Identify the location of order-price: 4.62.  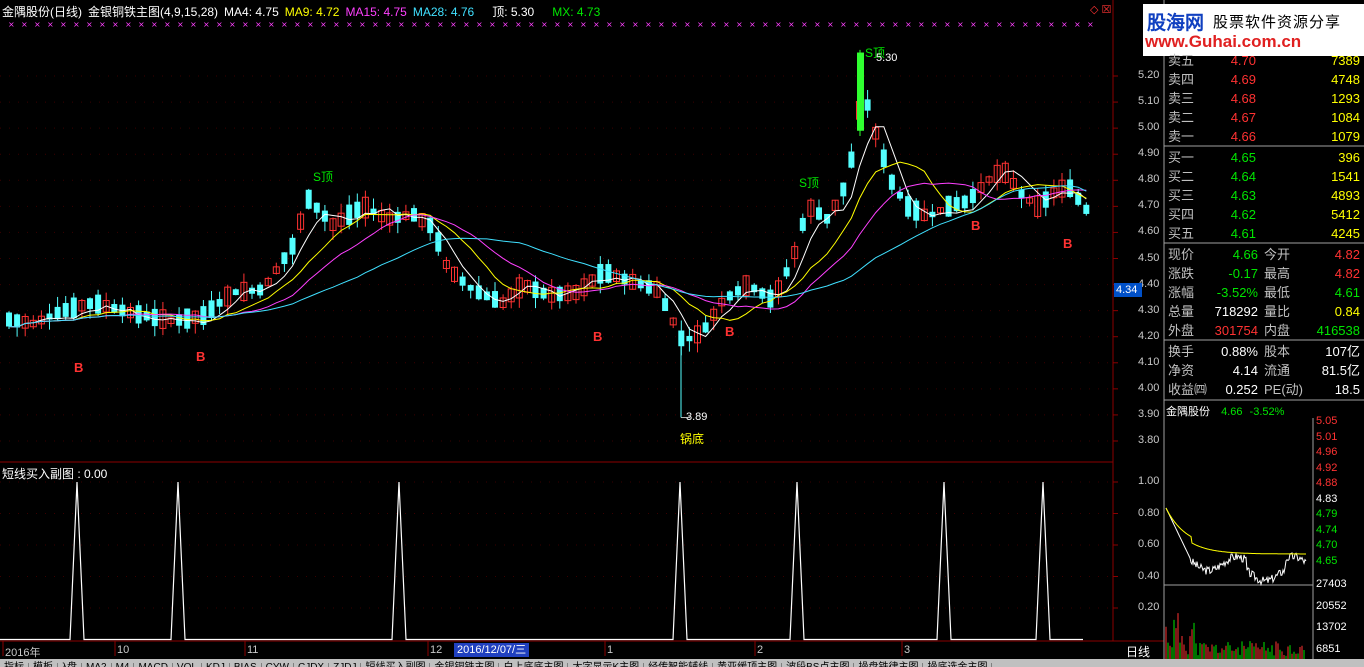
(1243, 214).